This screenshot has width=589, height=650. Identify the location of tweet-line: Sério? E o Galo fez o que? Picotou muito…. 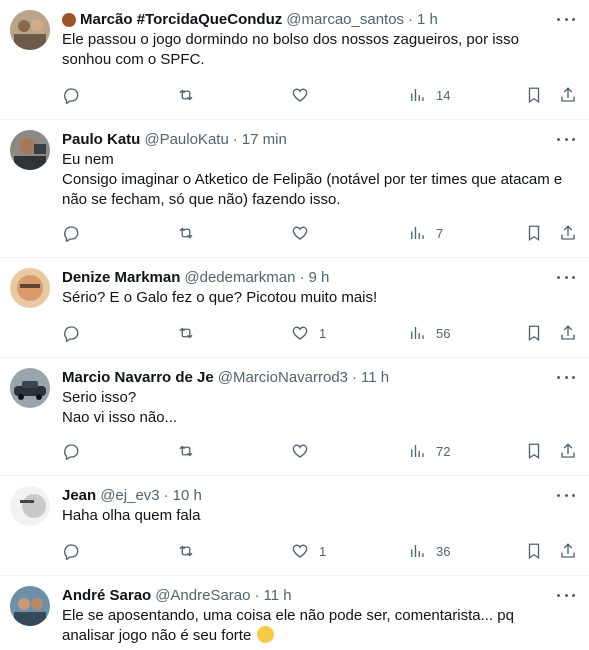
(220, 297).